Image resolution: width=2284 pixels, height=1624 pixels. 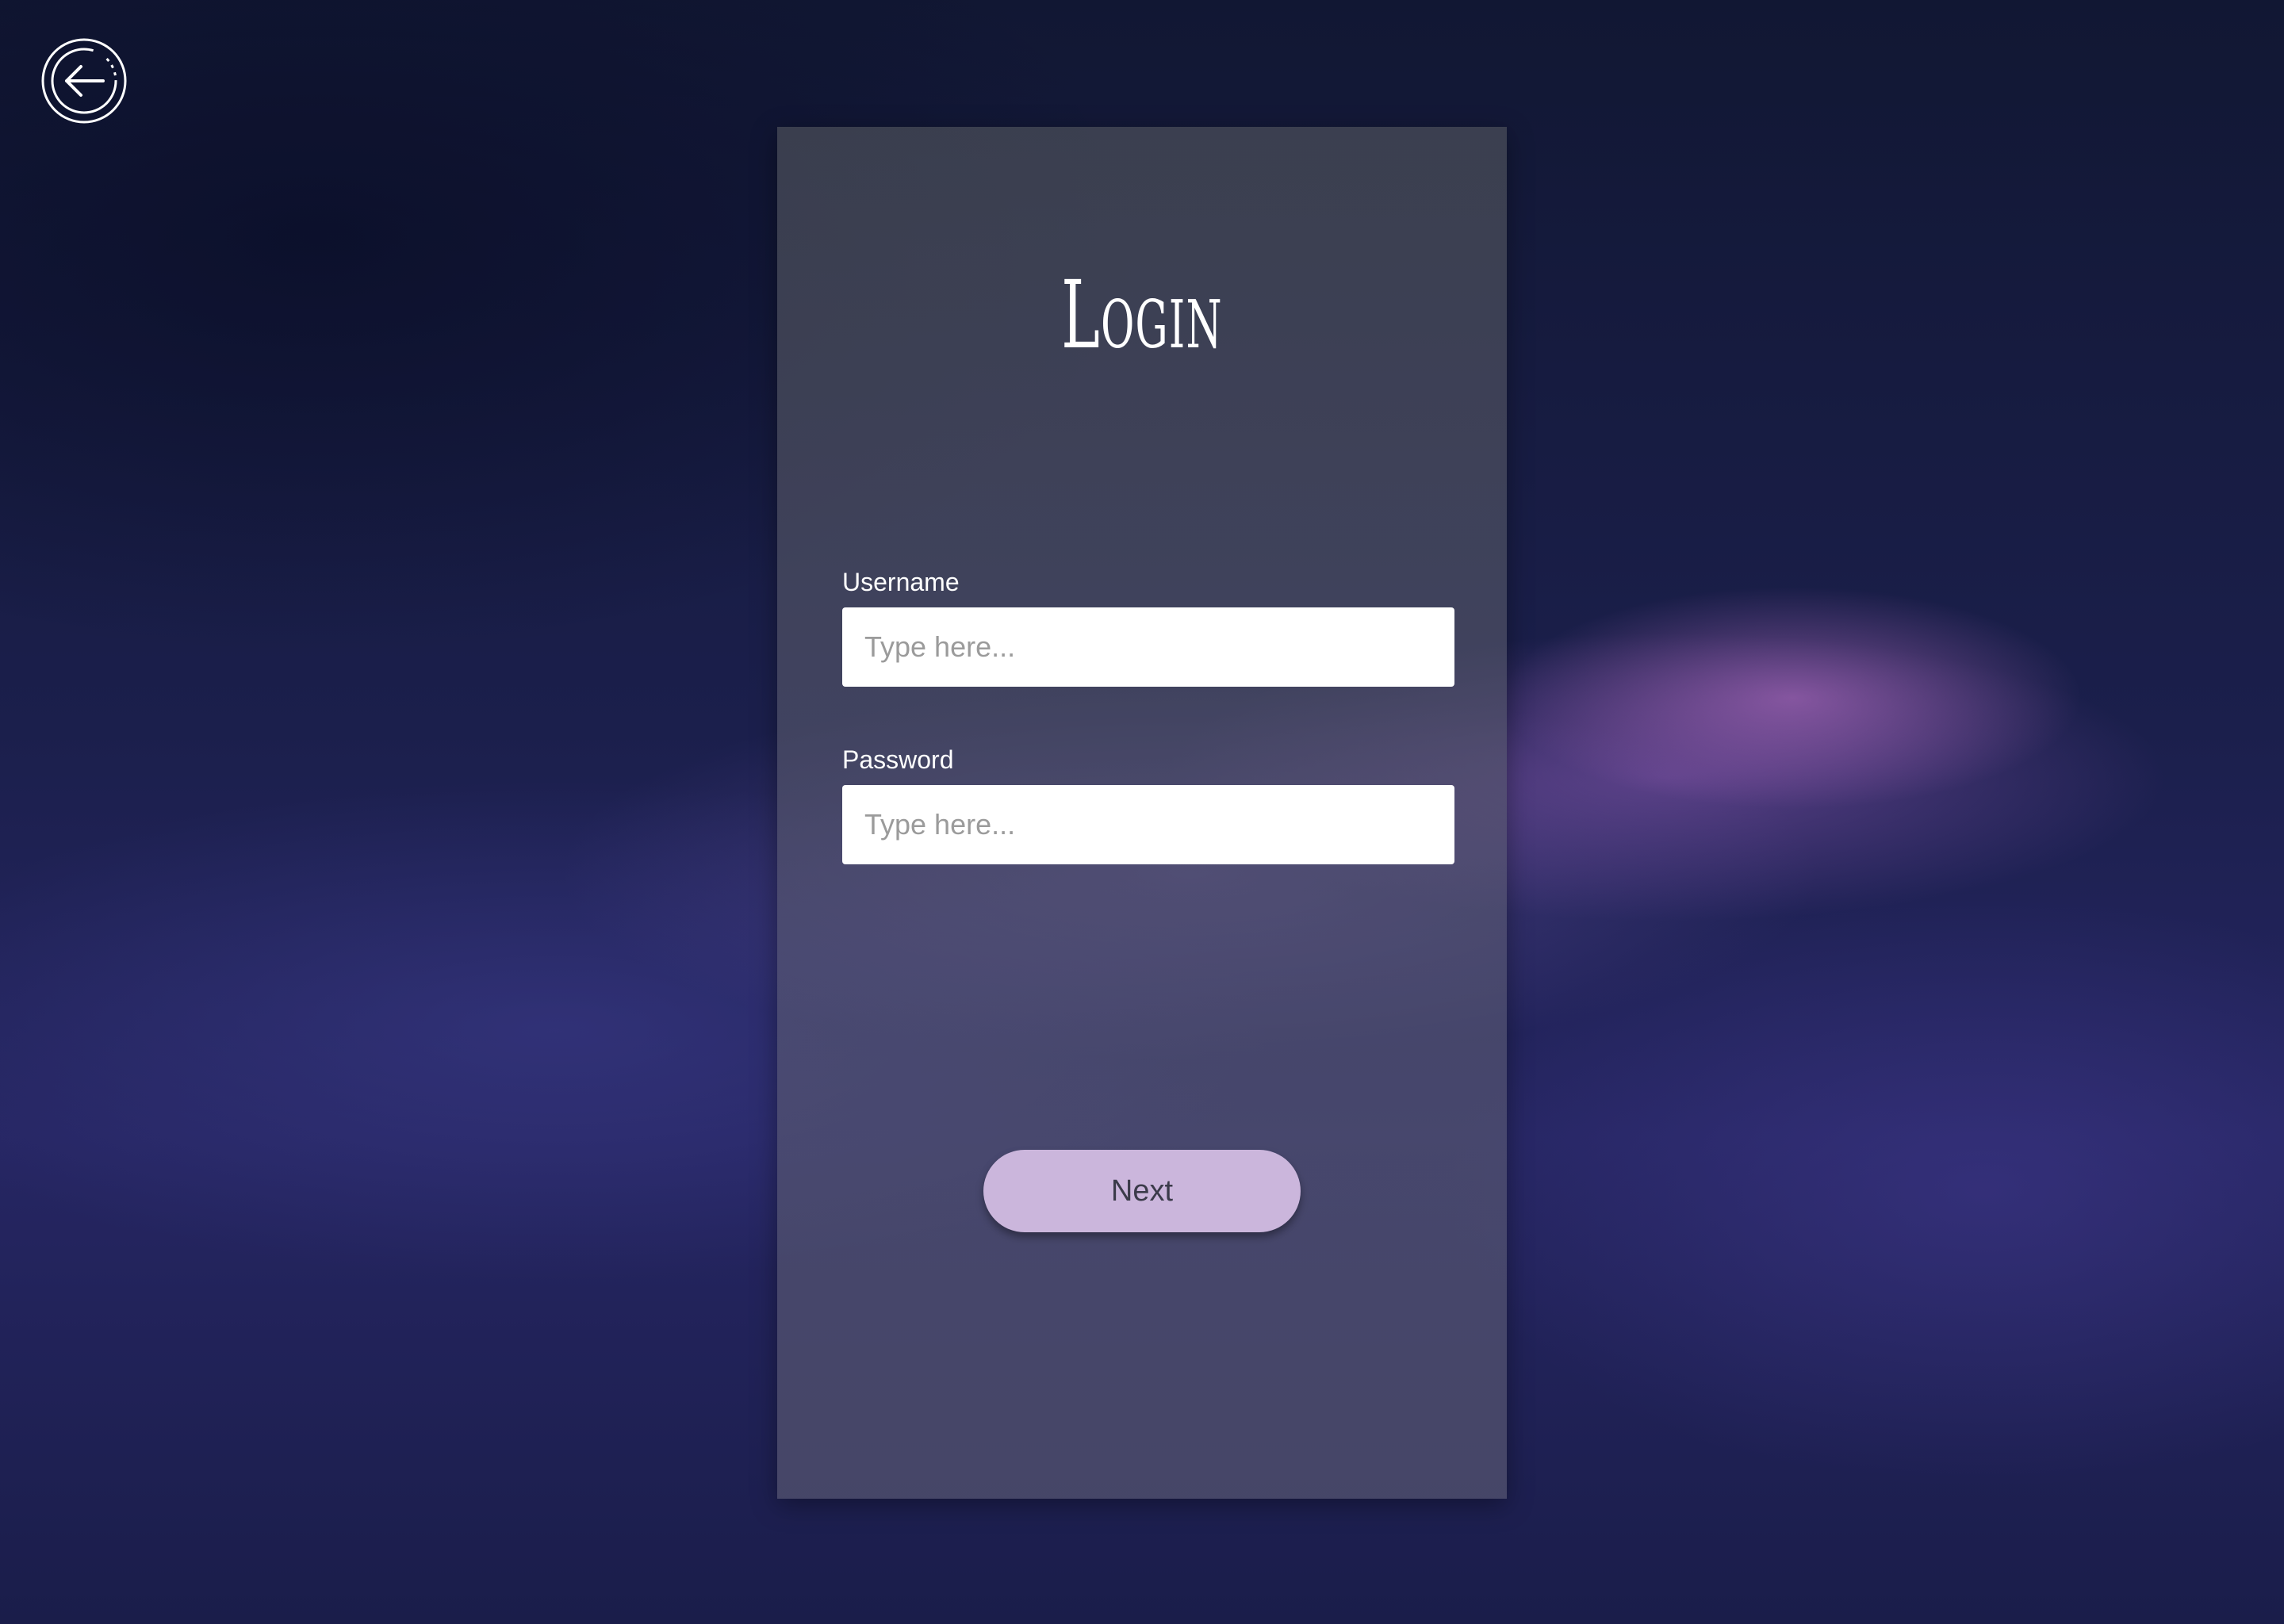 I want to click on page-title: Login, so click(x=1142, y=315).